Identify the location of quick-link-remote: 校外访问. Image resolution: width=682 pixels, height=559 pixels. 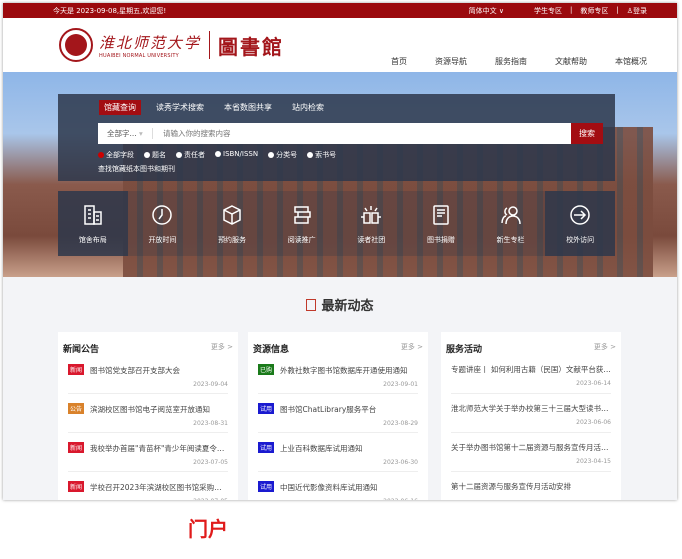
(580, 223).